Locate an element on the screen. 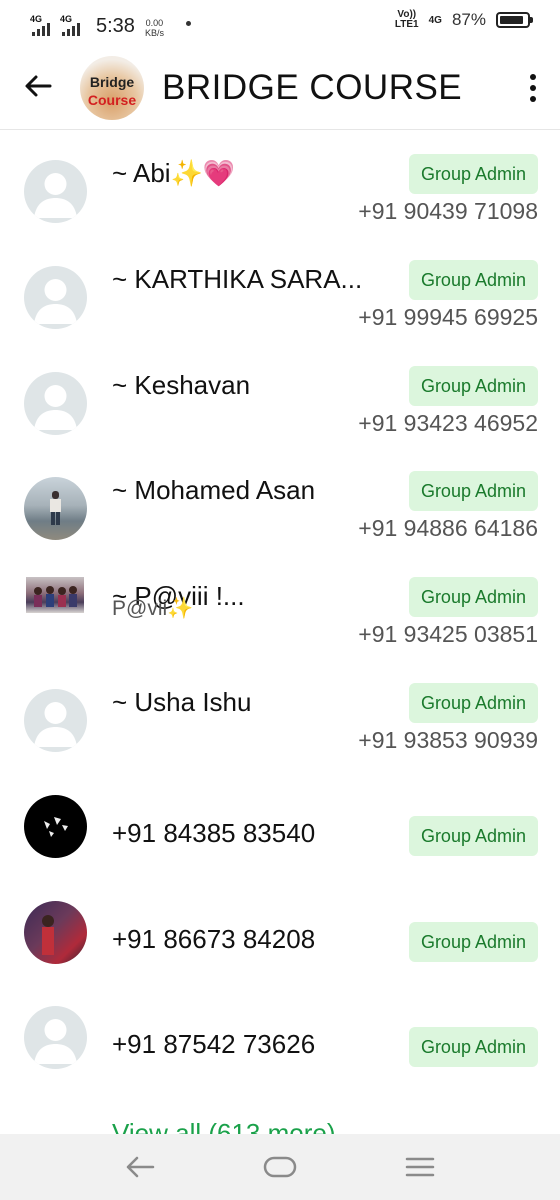 The image size is (560, 1200). member-row: +91 86673 84208 Group Admin is located at coordinates (280, 924).